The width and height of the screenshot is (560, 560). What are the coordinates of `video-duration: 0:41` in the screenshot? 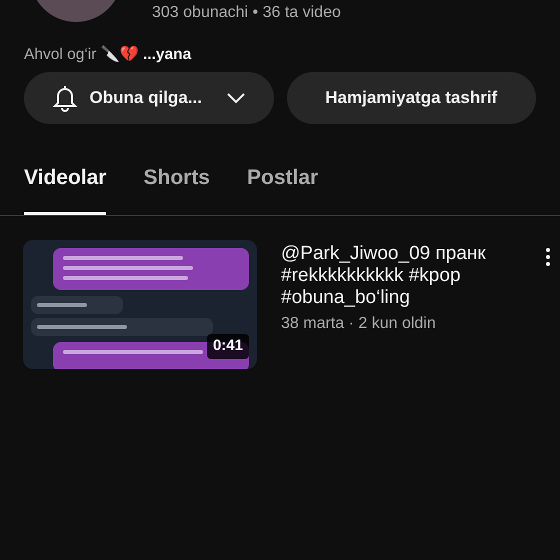 It's located at (227, 346).